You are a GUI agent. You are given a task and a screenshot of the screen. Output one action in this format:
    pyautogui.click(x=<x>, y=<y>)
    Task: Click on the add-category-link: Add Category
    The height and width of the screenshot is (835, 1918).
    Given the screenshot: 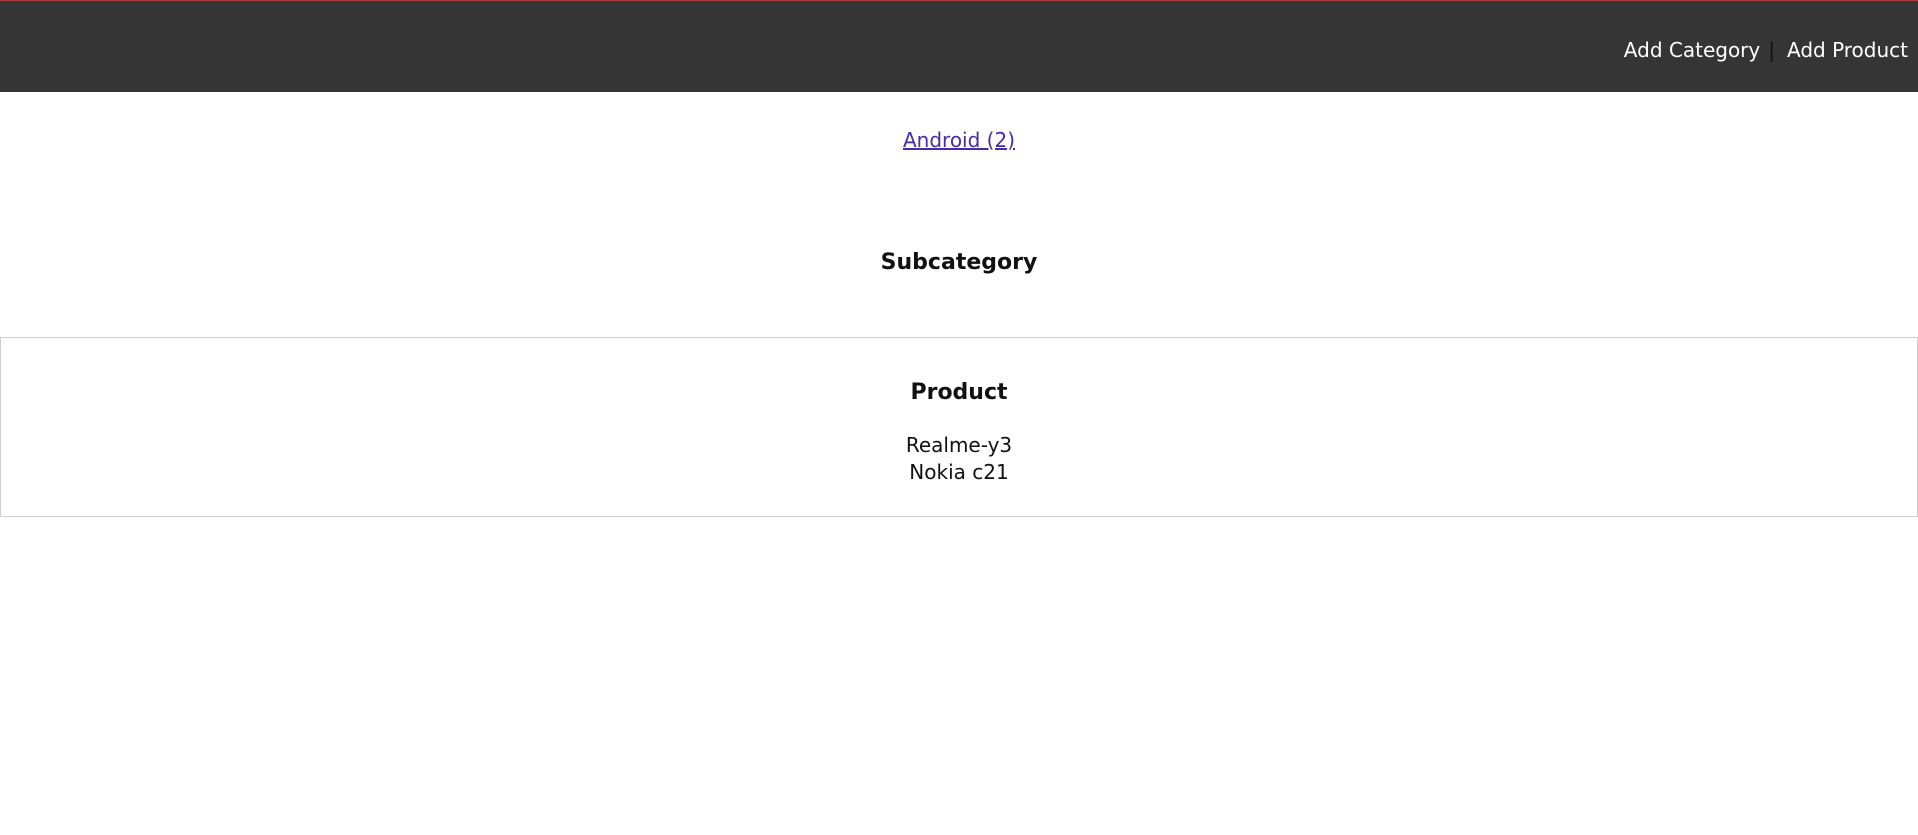 What is the action you would take?
    pyautogui.click(x=1692, y=50)
    